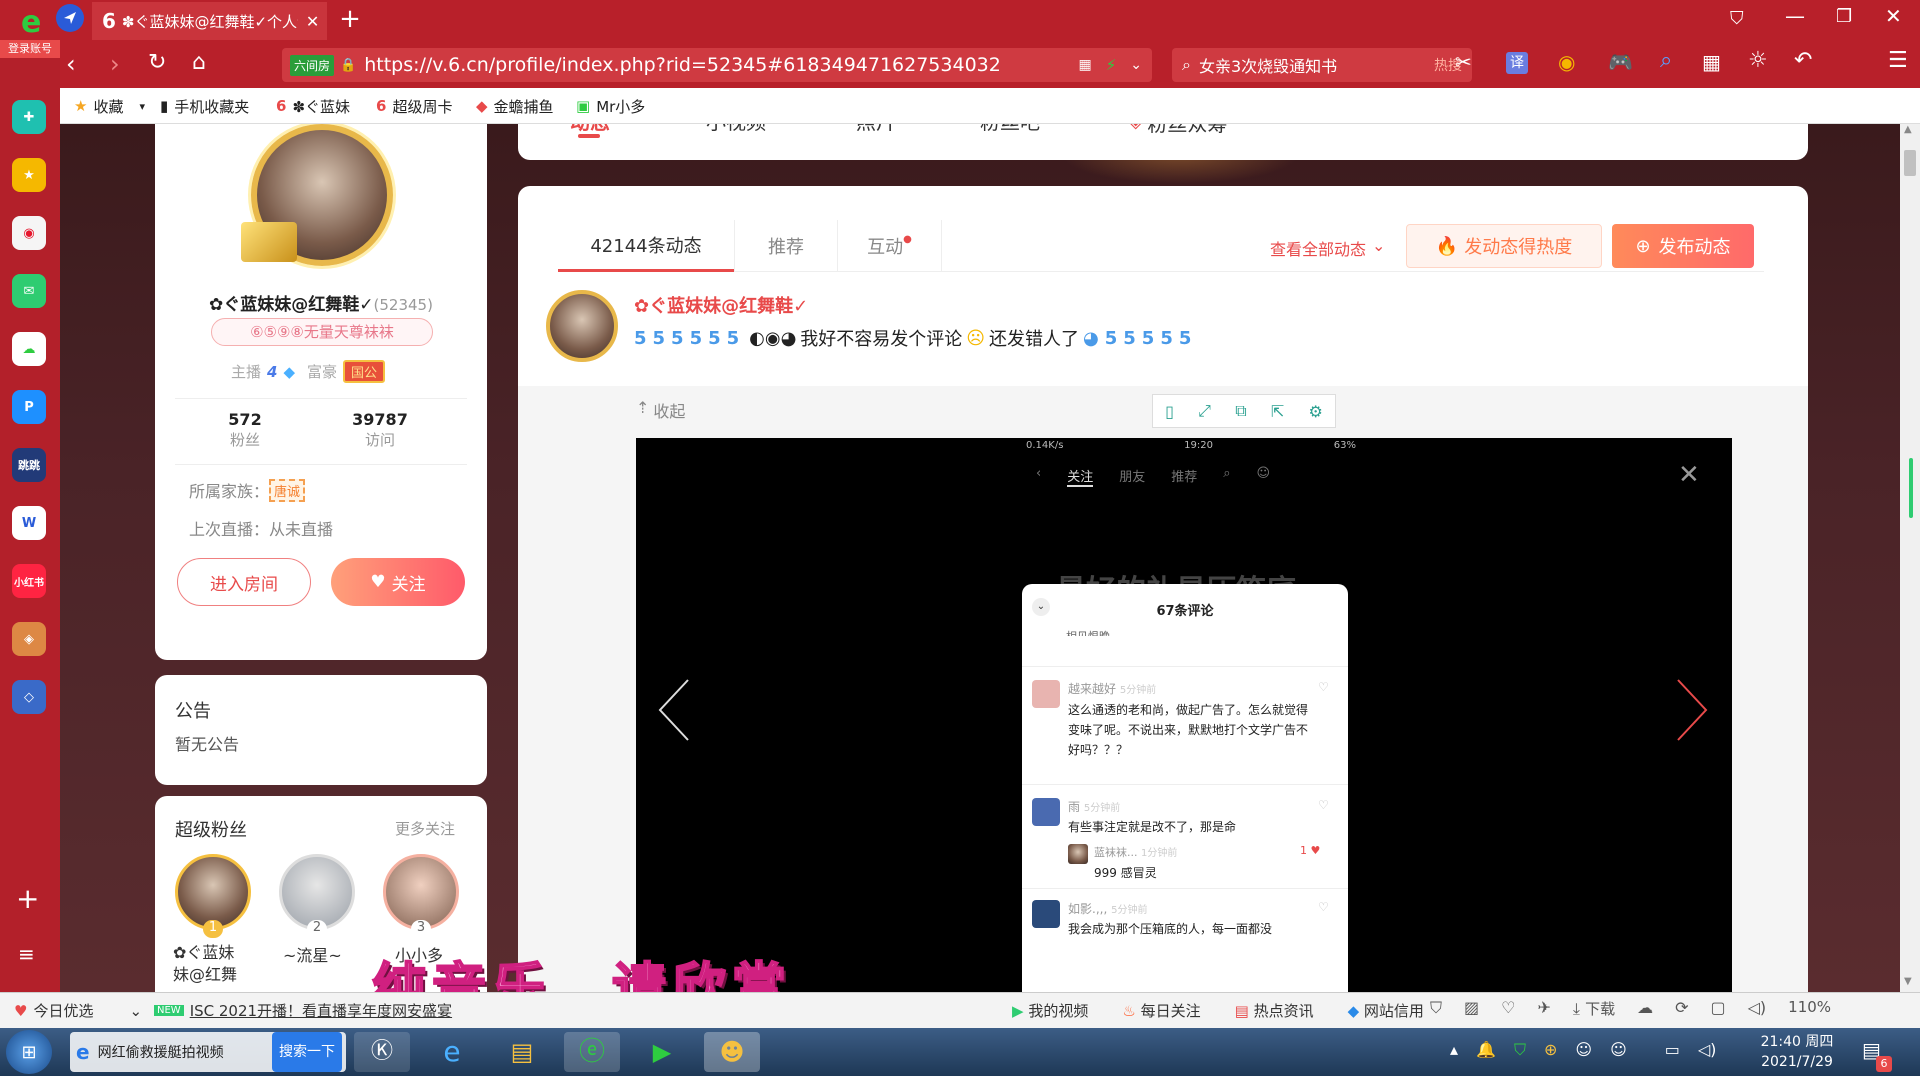  I want to click on shield-icon: ⛉, so click(1436, 1008).